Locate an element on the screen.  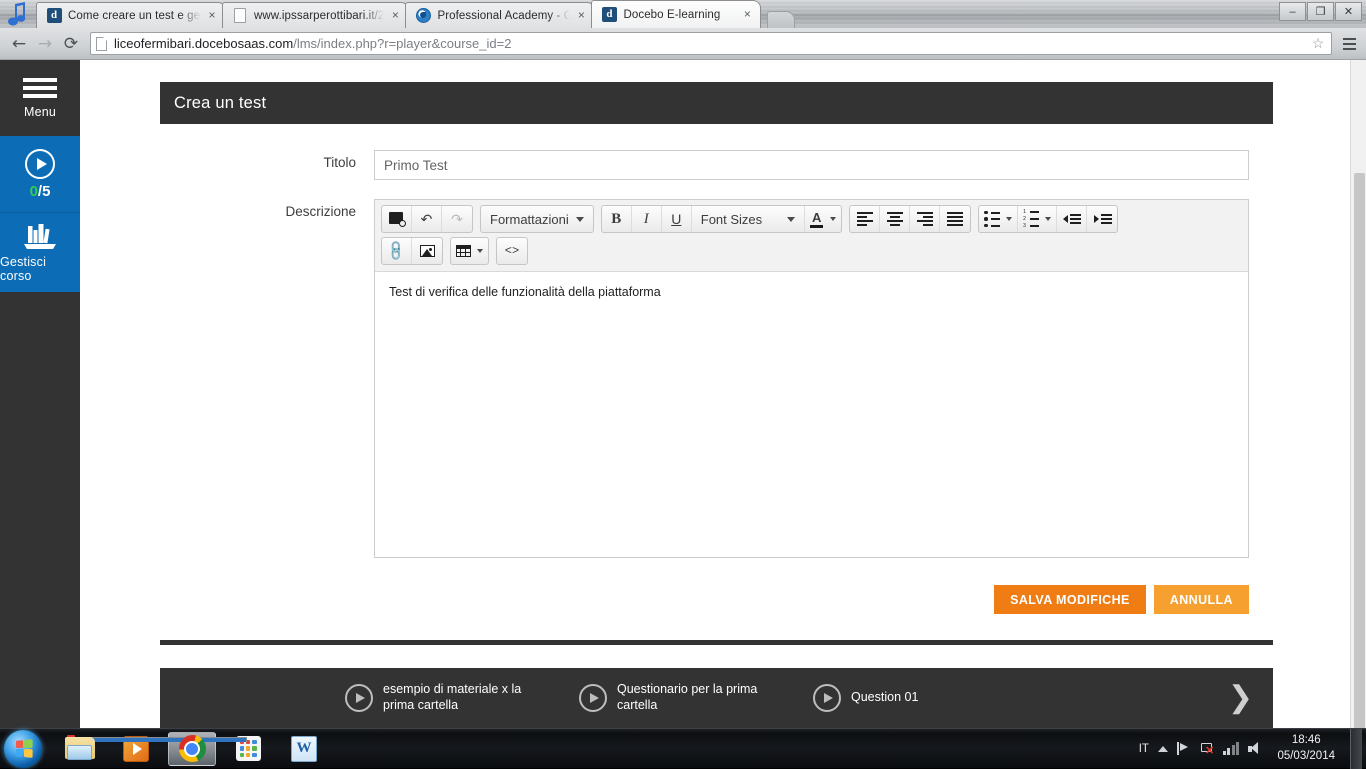
url-path: /lms/index.php?r=player&course_id=2 is located at coordinates (402, 43).